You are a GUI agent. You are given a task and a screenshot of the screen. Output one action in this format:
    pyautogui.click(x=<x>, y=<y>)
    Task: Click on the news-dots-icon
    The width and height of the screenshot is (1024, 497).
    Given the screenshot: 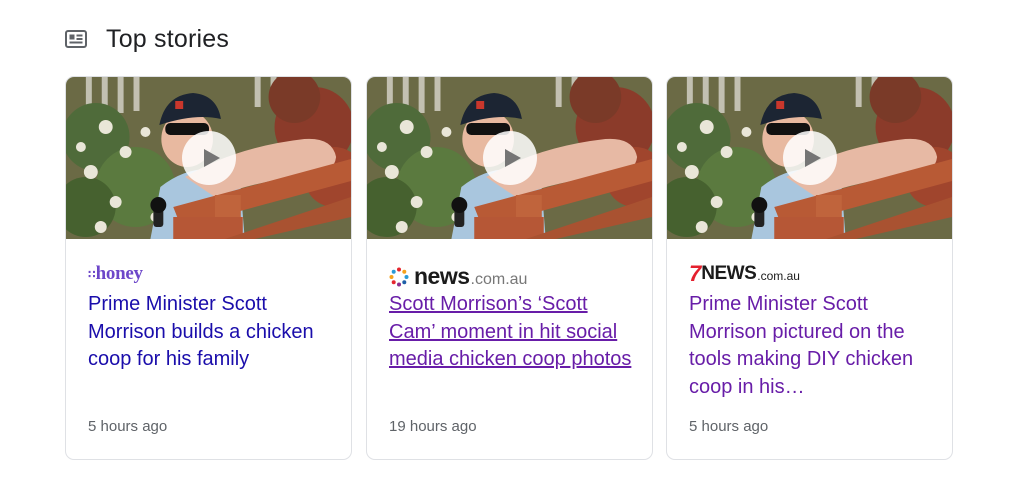 What is the action you would take?
    pyautogui.click(x=399, y=279)
    